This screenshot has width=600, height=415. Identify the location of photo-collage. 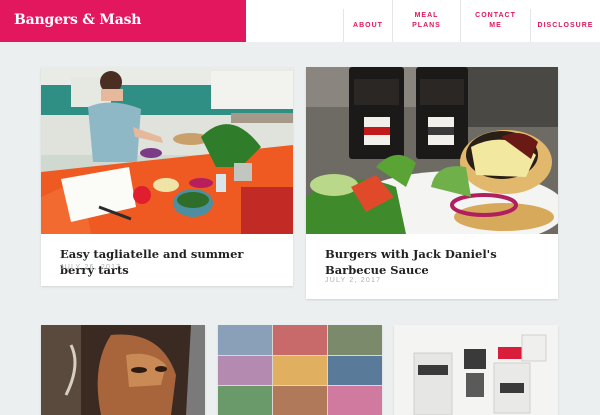
(300, 370).